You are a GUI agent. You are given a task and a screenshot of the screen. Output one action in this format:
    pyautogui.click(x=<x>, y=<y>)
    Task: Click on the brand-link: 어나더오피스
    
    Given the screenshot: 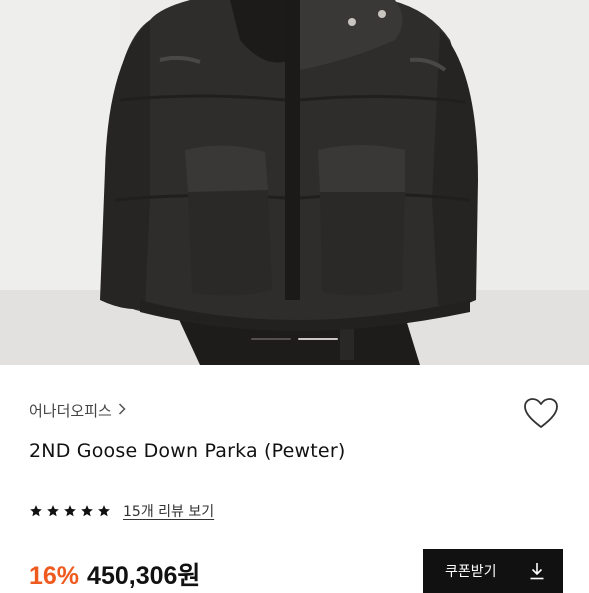 What is the action you would take?
    pyautogui.click(x=77, y=410)
    